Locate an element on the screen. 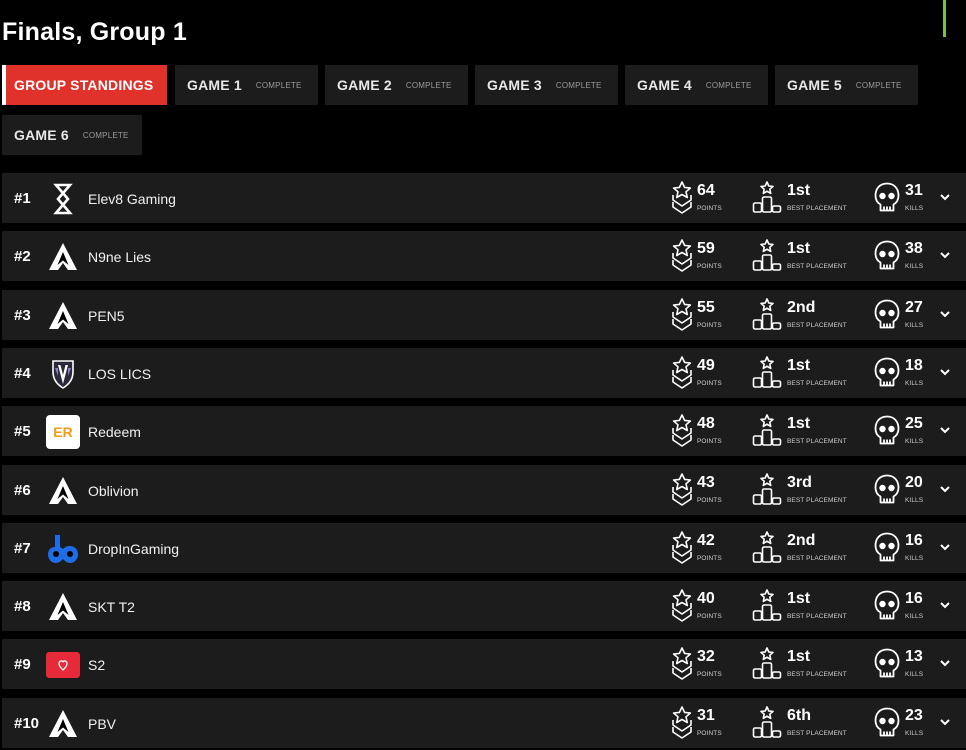 This screenshot has height=750, width=966. team-name: PBV is located at coordinates (102, 724).